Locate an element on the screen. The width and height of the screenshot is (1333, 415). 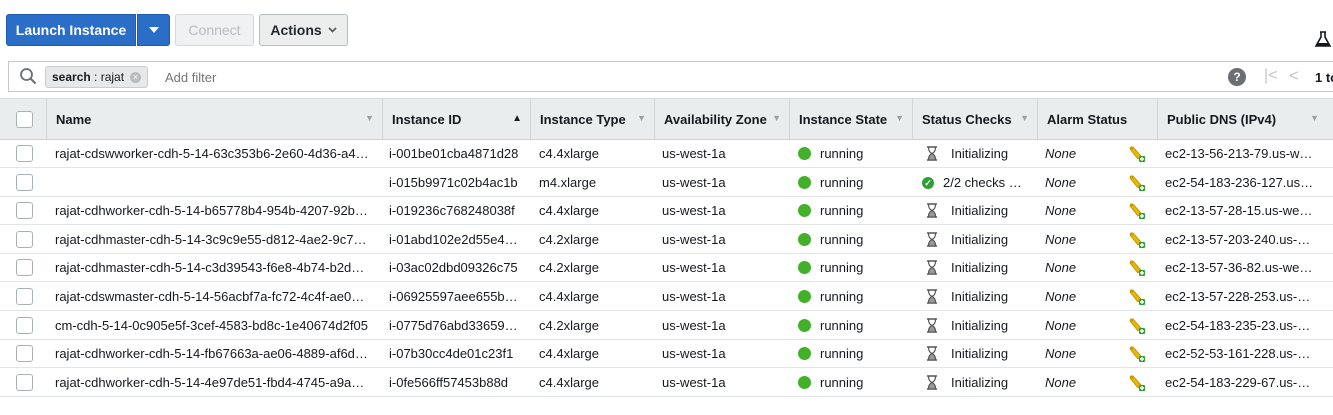
actions-button: Actions is located at coordinates (303, 30).